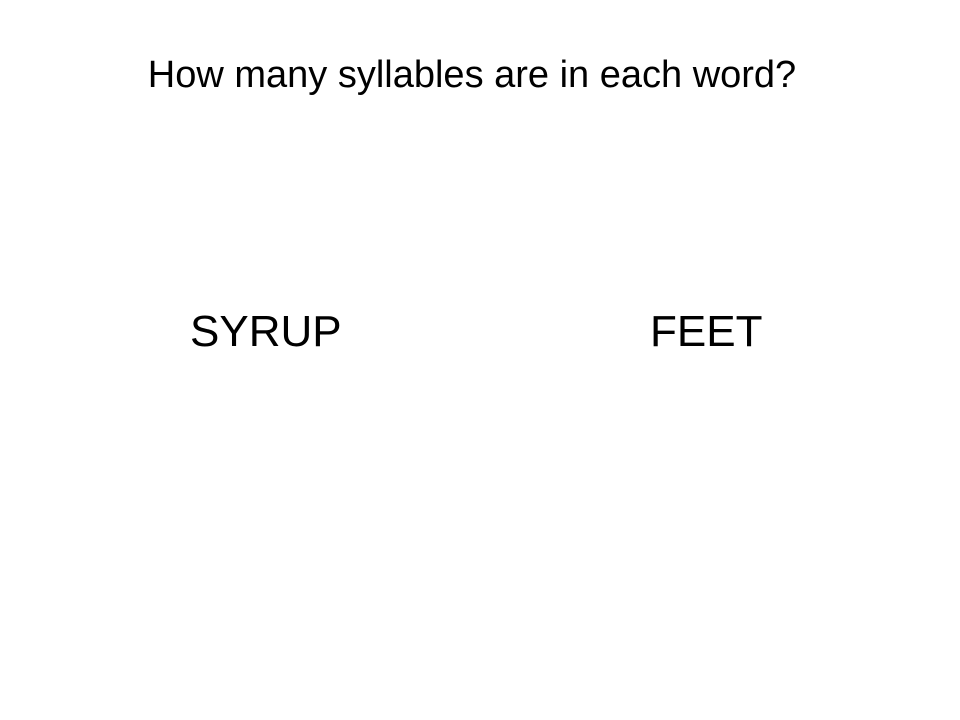  What do you see at coordinates (706, 331) in the screenshot?
I see `word-feet: FEET` at bounding box center [706, 331].